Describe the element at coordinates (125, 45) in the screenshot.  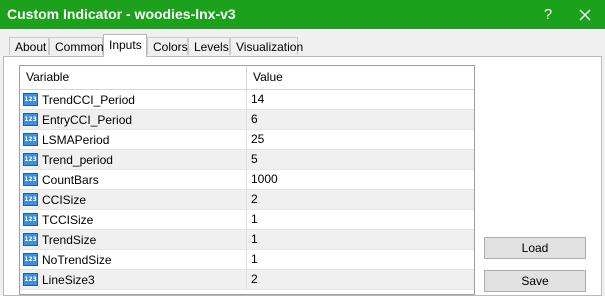
I see `tab-inputs: Inputs` at that location.